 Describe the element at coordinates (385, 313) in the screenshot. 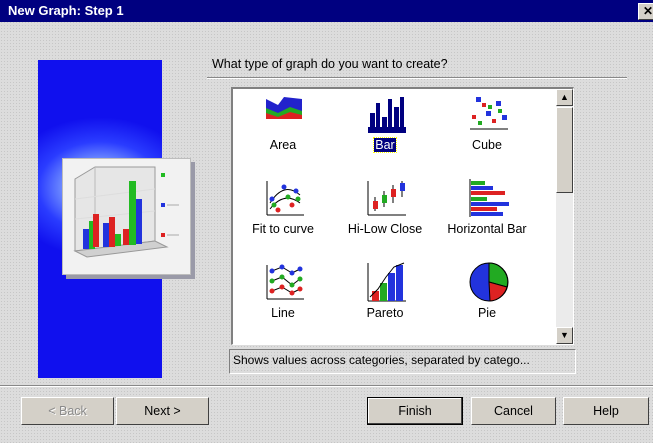

I see `graph-type-label: Pareto` at that location.